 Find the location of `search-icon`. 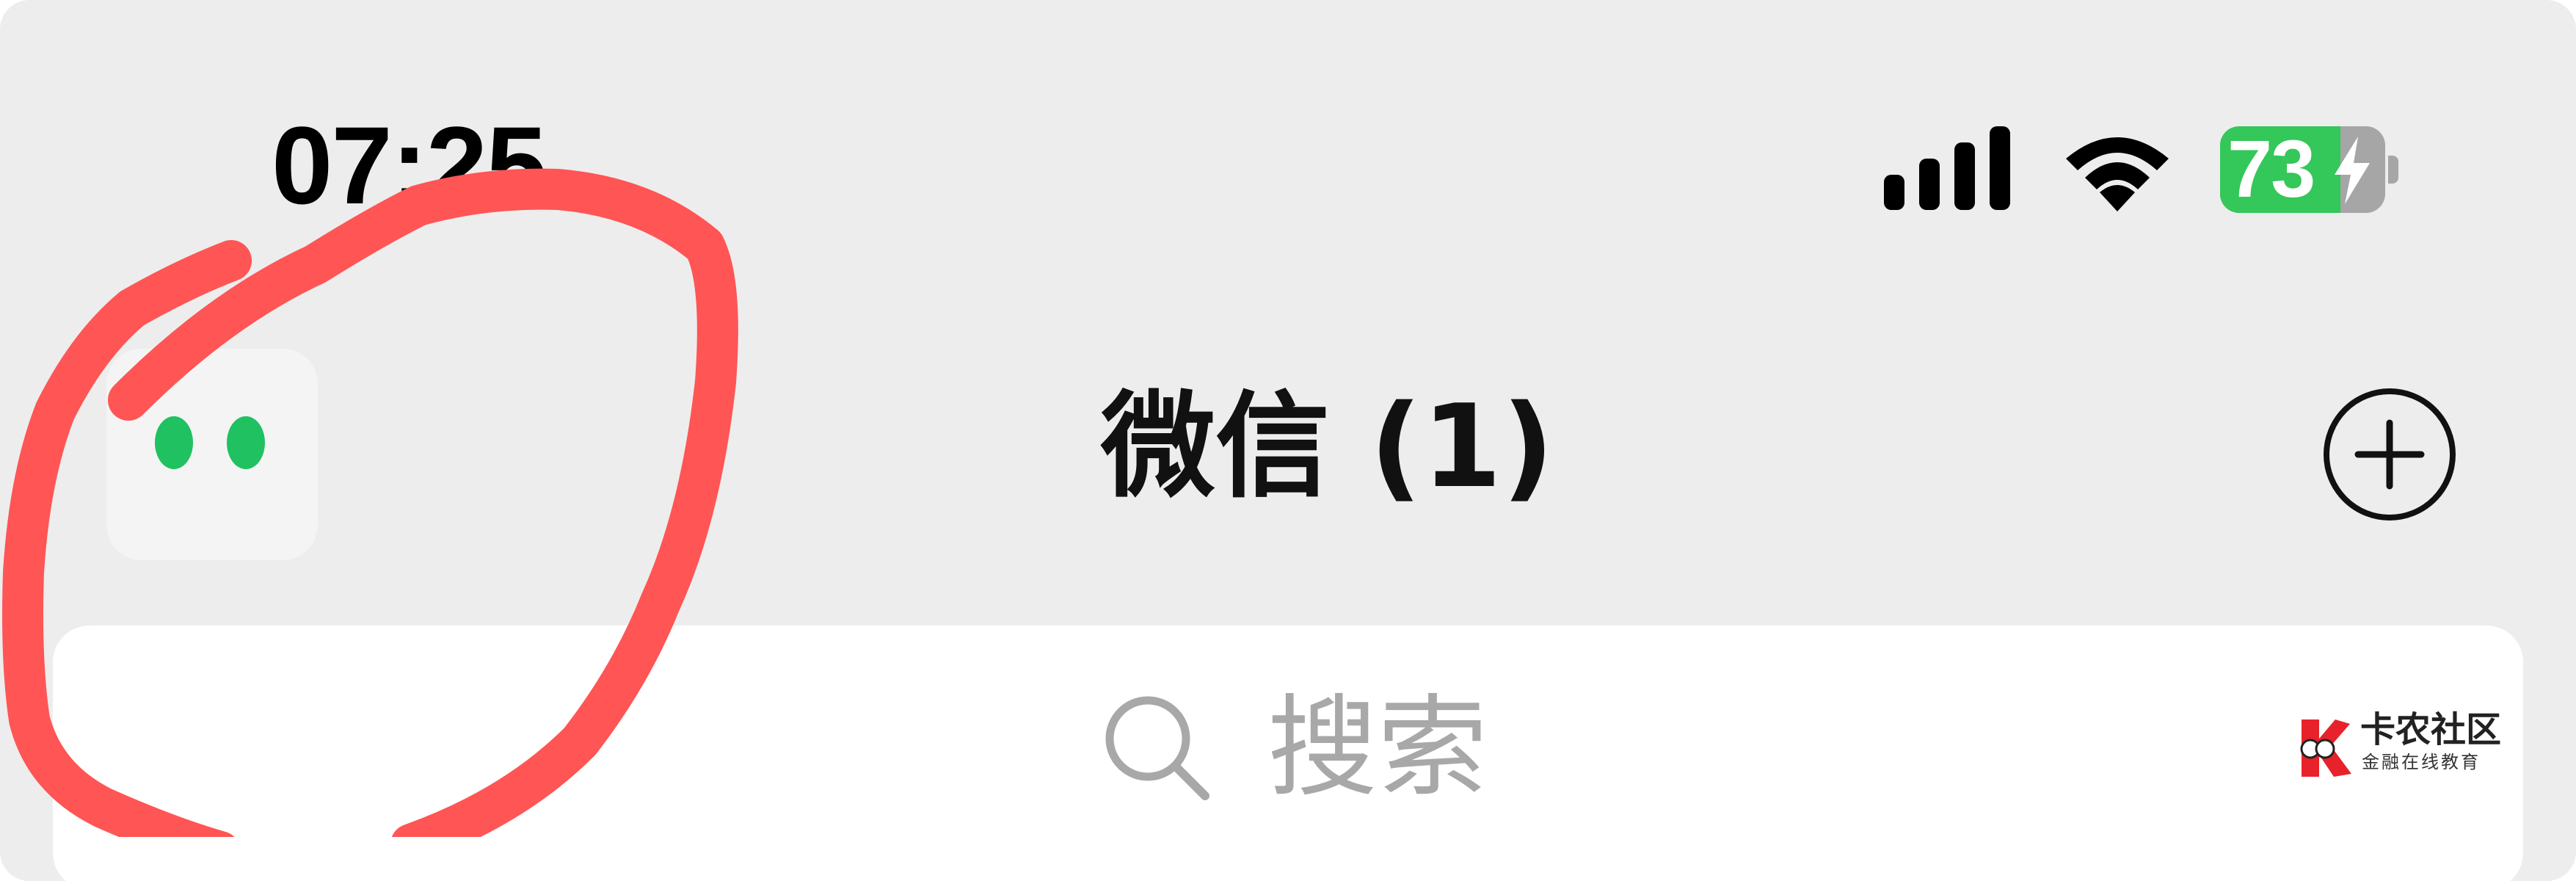

search-icon is located at coordinates (1157, 748).